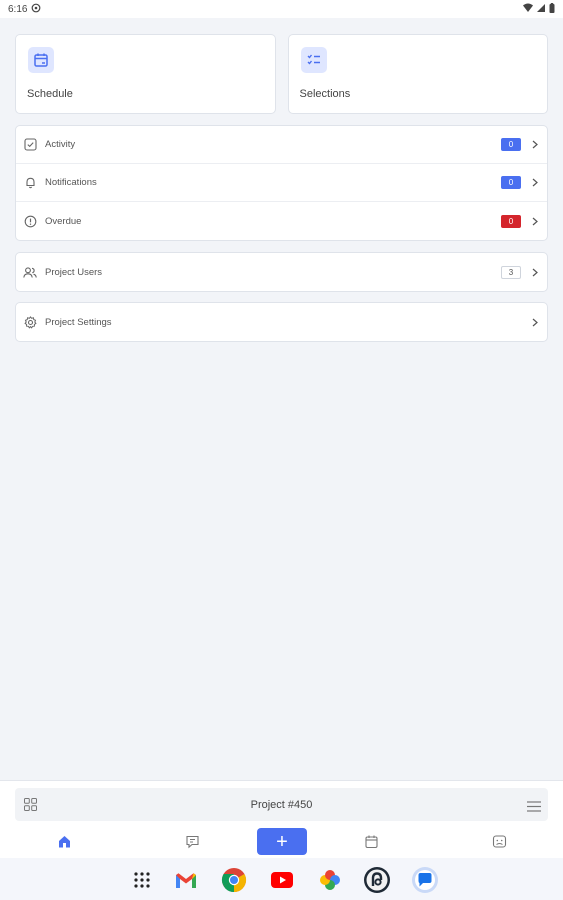 The image size is (563, 900). What do you see at coordinates (313, 60) in the screenshot?
I see `checklist-icon` at bounding box center [313, 60].